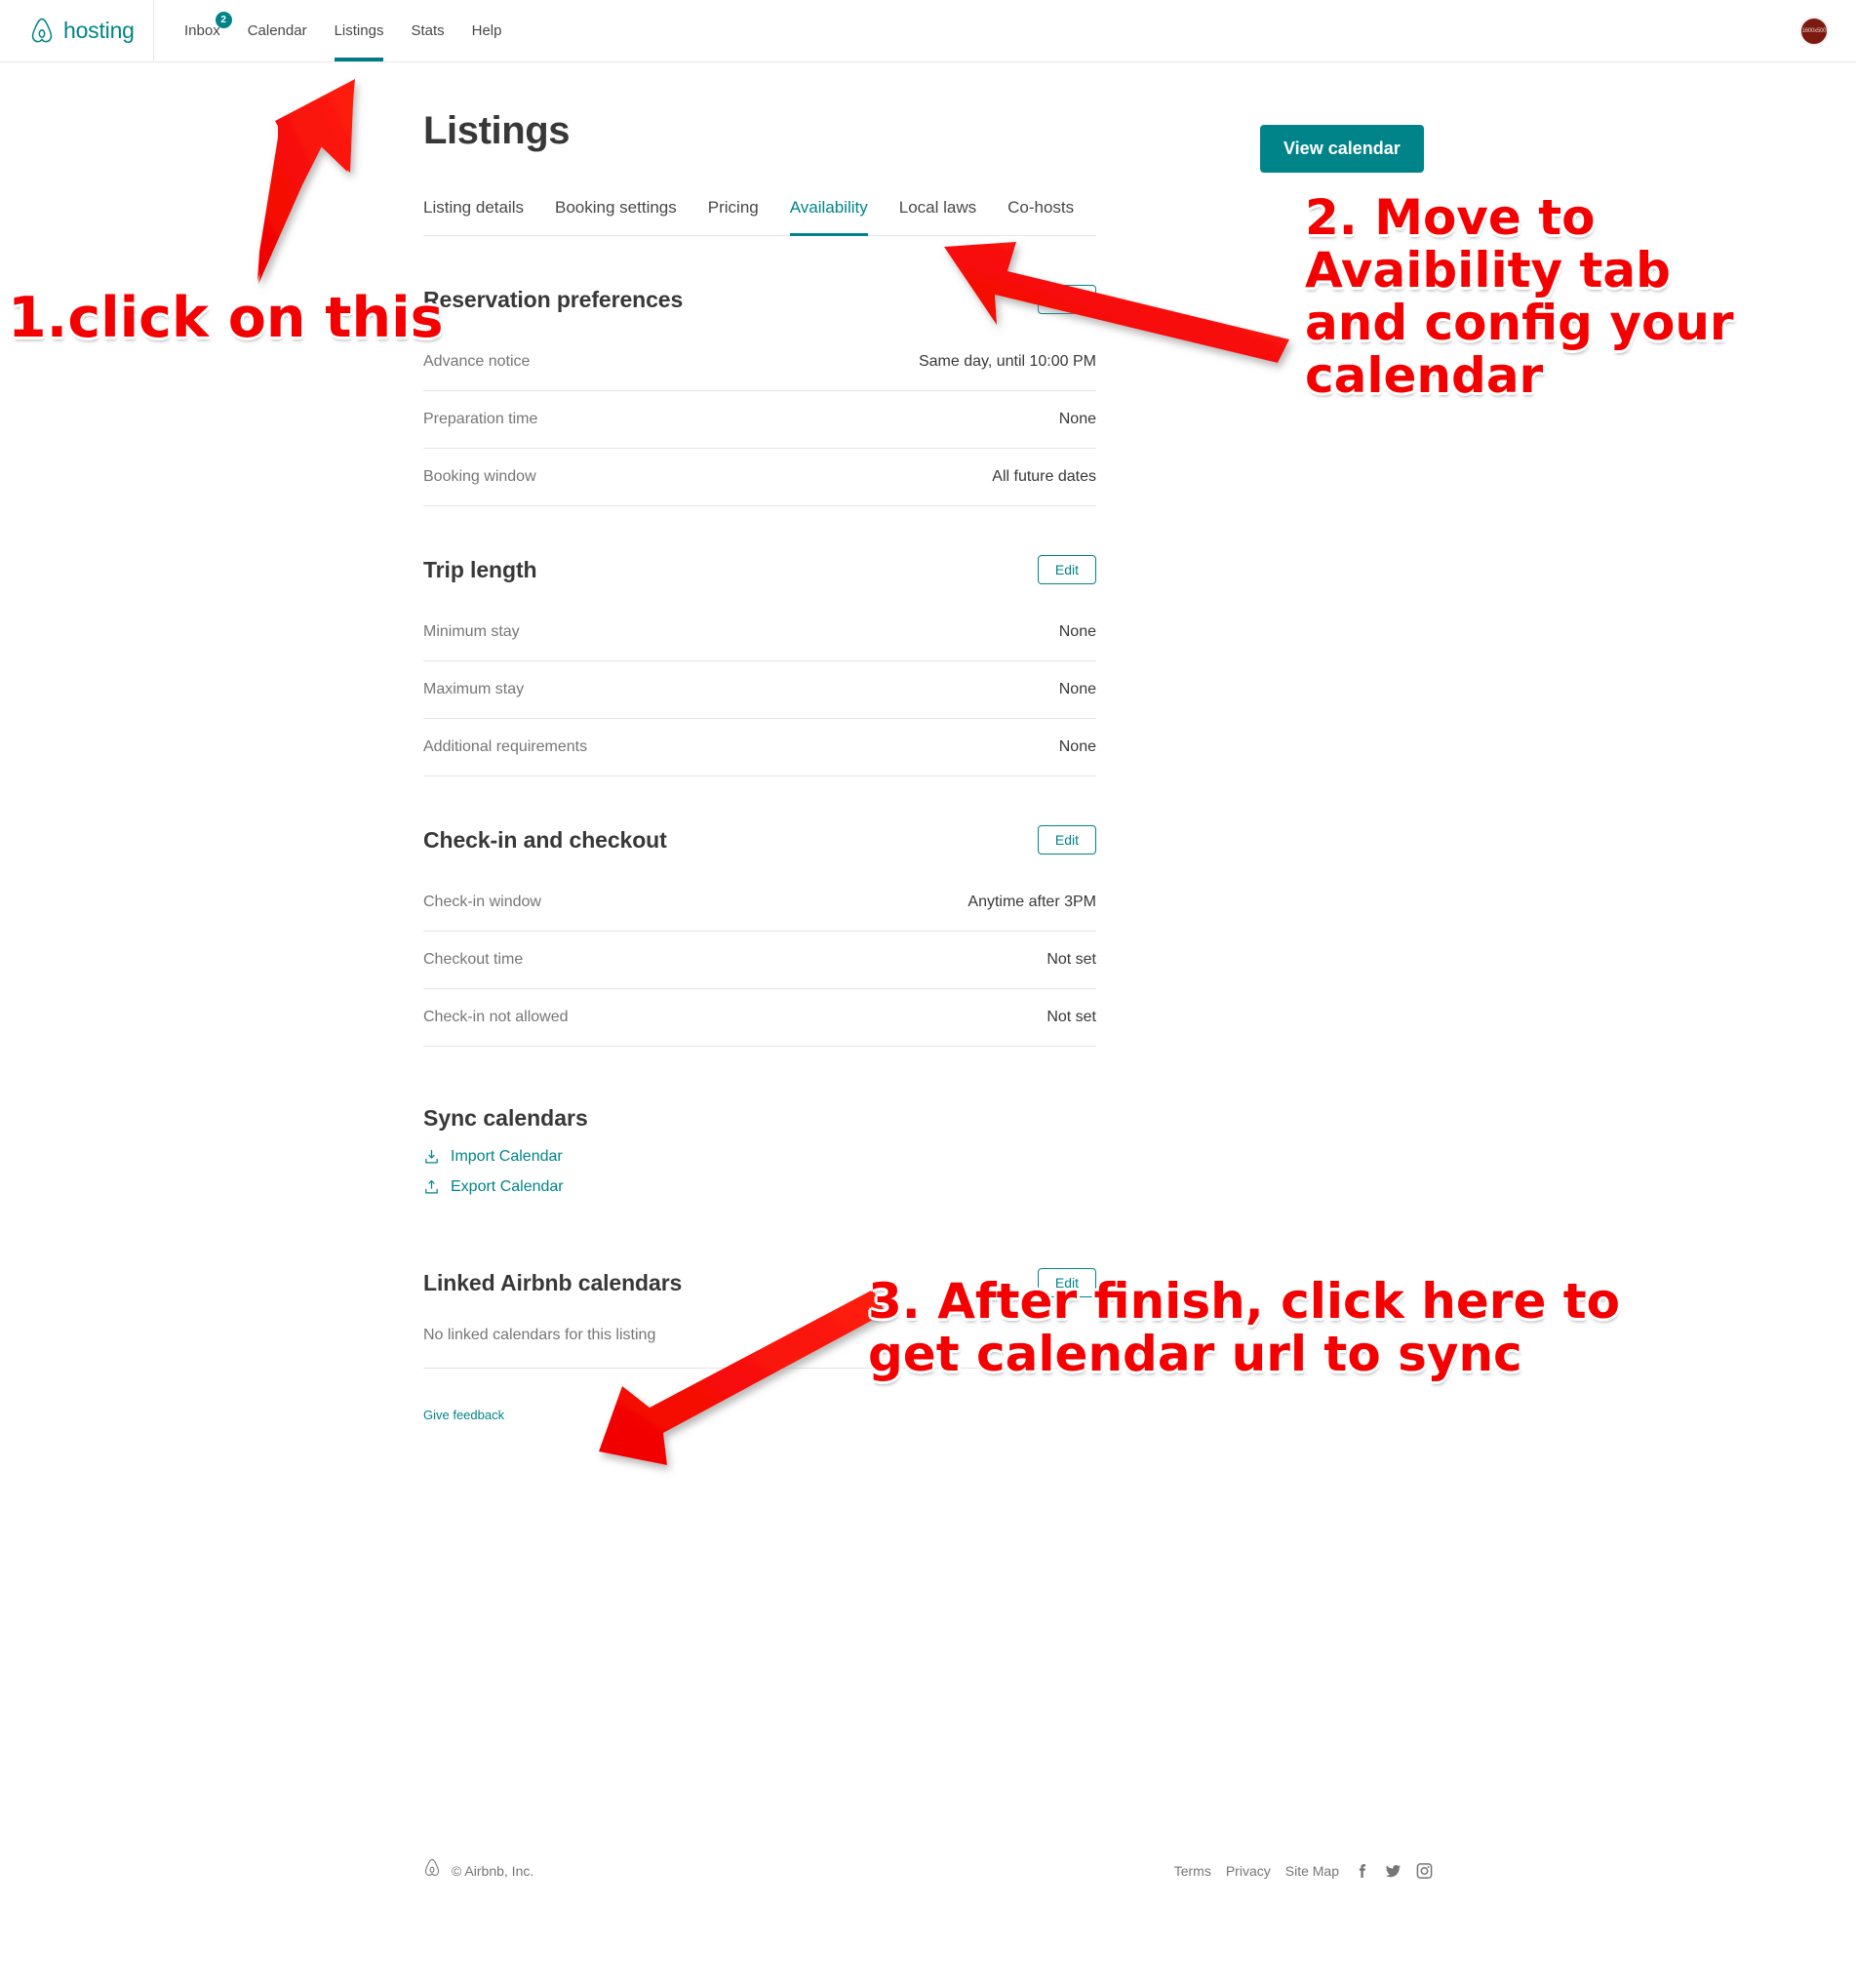 The width and height of the screenshot is (1856, 1988). I want to click on row-label: Maximum stay, so click(474, 689).